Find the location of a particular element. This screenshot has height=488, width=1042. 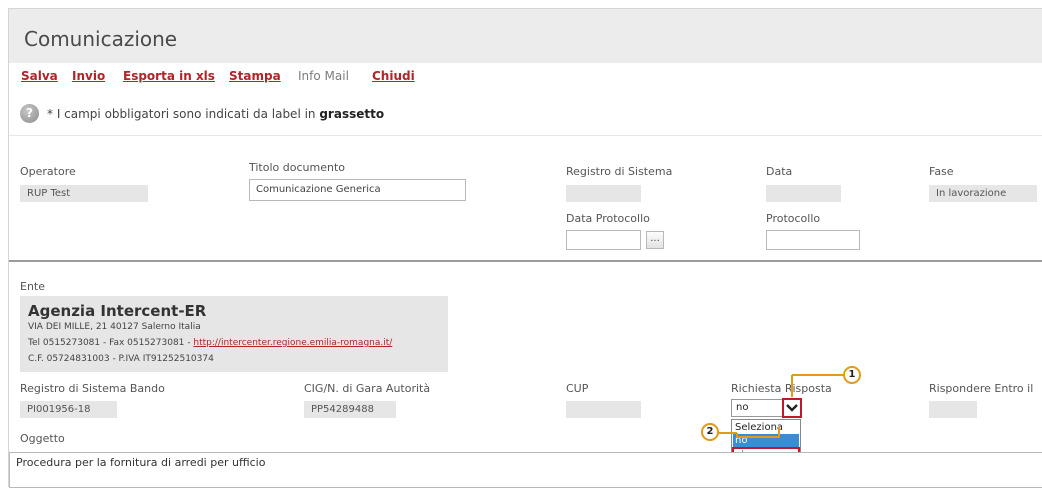

close-button: Chiudi is located at coordinates (393, 76).